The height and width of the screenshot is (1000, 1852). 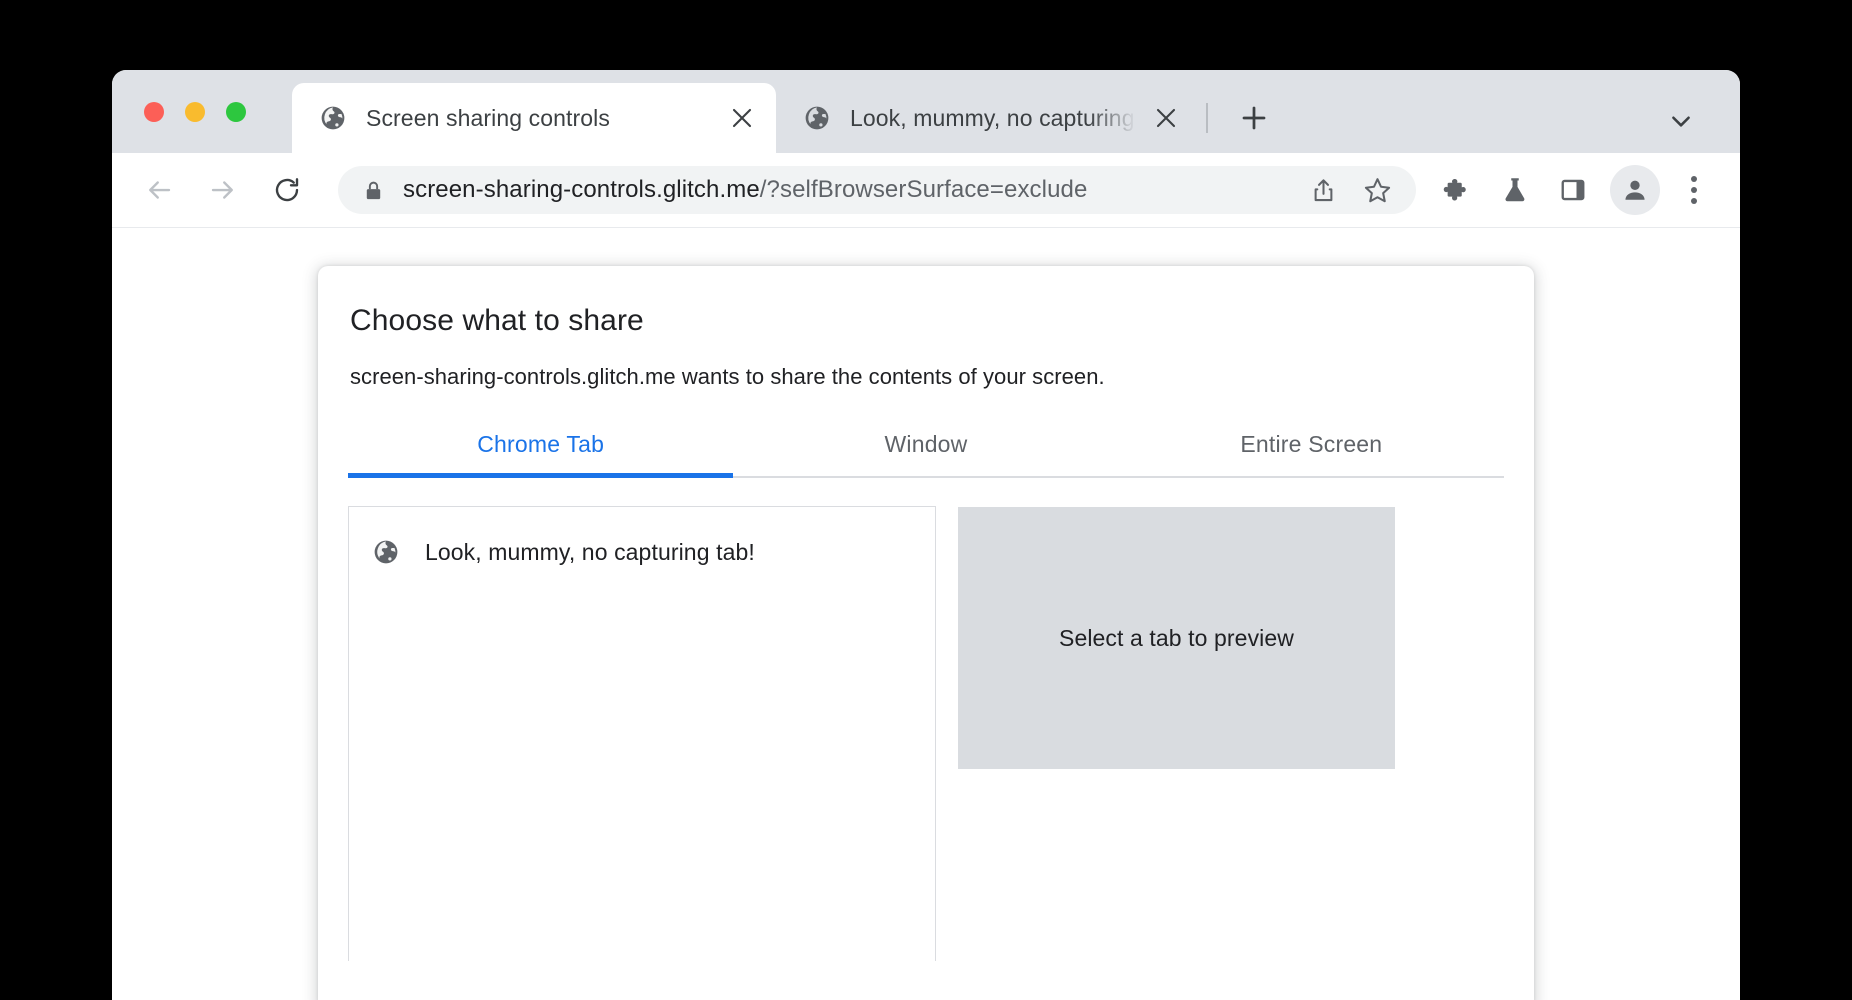 I want to click on forward-button, so click(x=223, y=190).